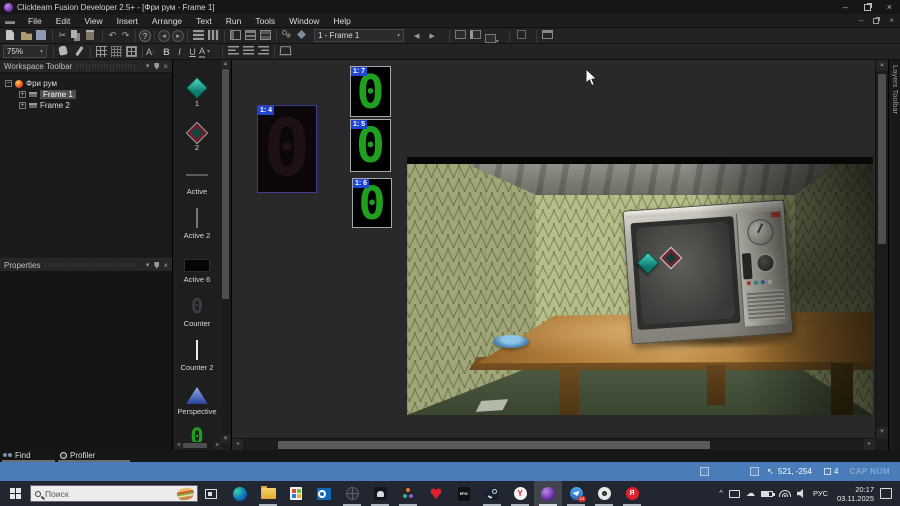 The image size is (900, 506). Describe the element at coordinates (88, 105) in the screenshot. I see `tree-item-frame-2: + Frame 2` at that location.